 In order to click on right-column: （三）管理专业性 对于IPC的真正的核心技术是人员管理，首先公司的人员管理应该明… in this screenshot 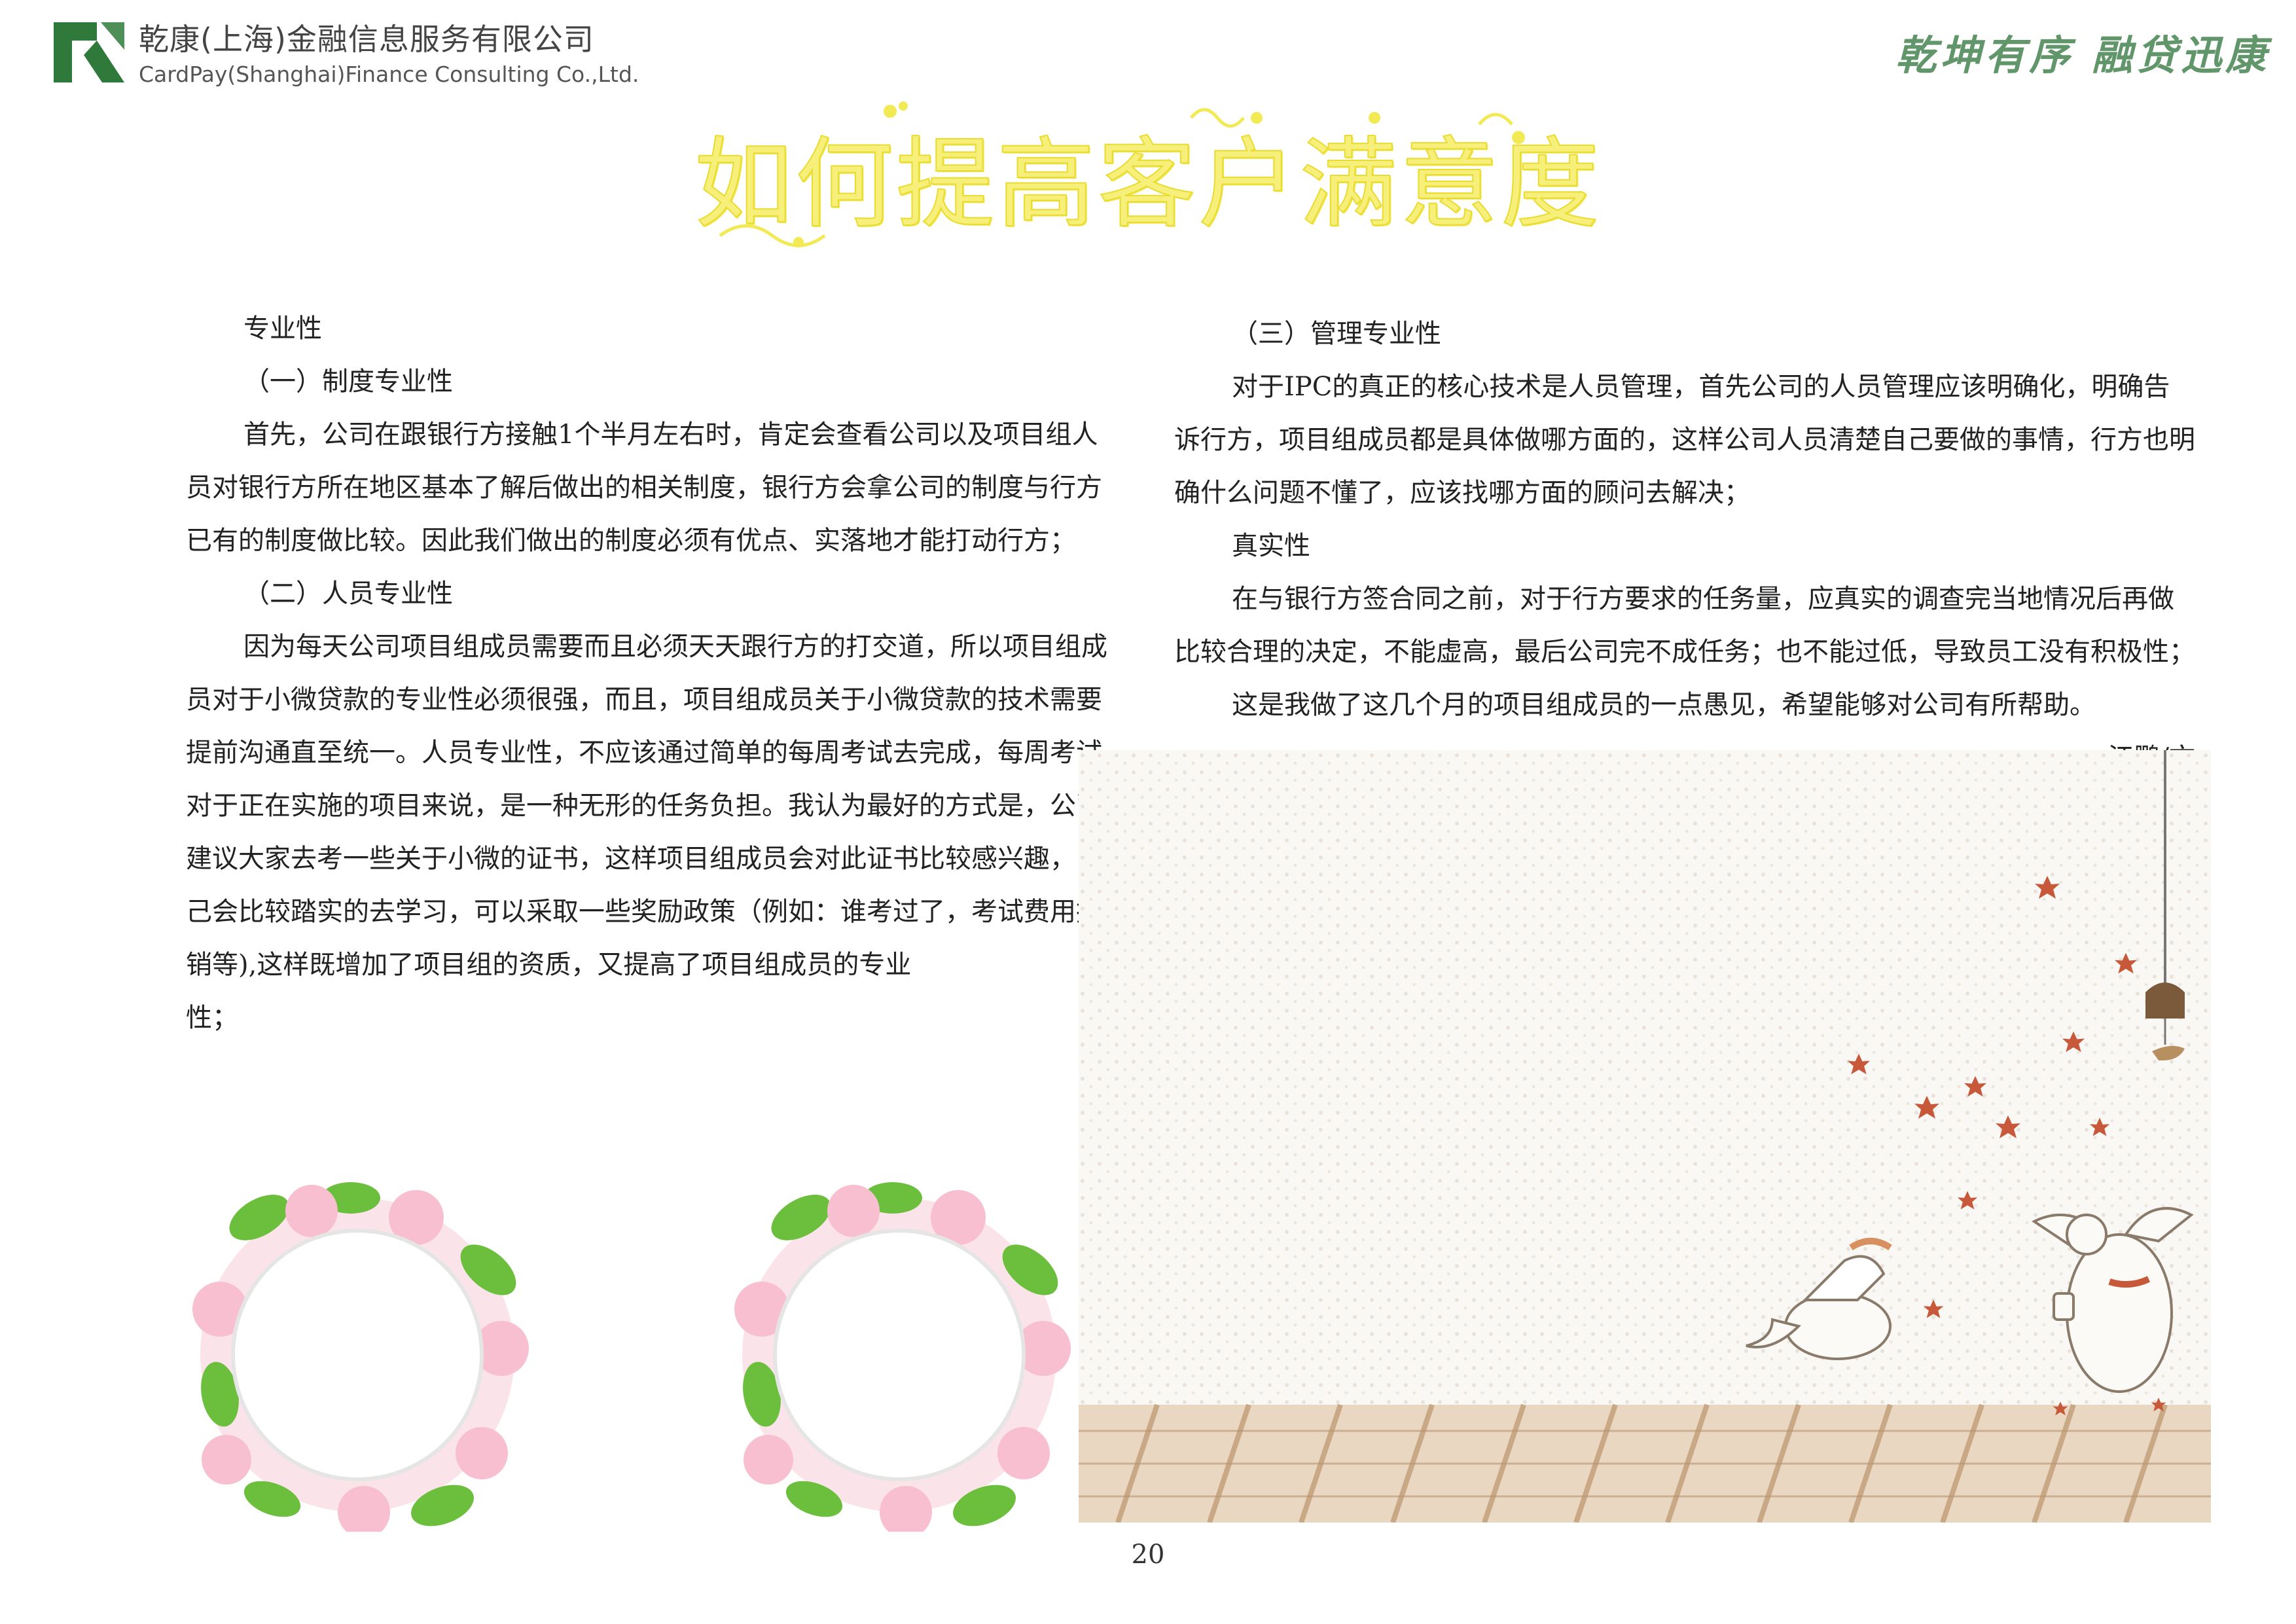, I will do `click(1684, 546)`.